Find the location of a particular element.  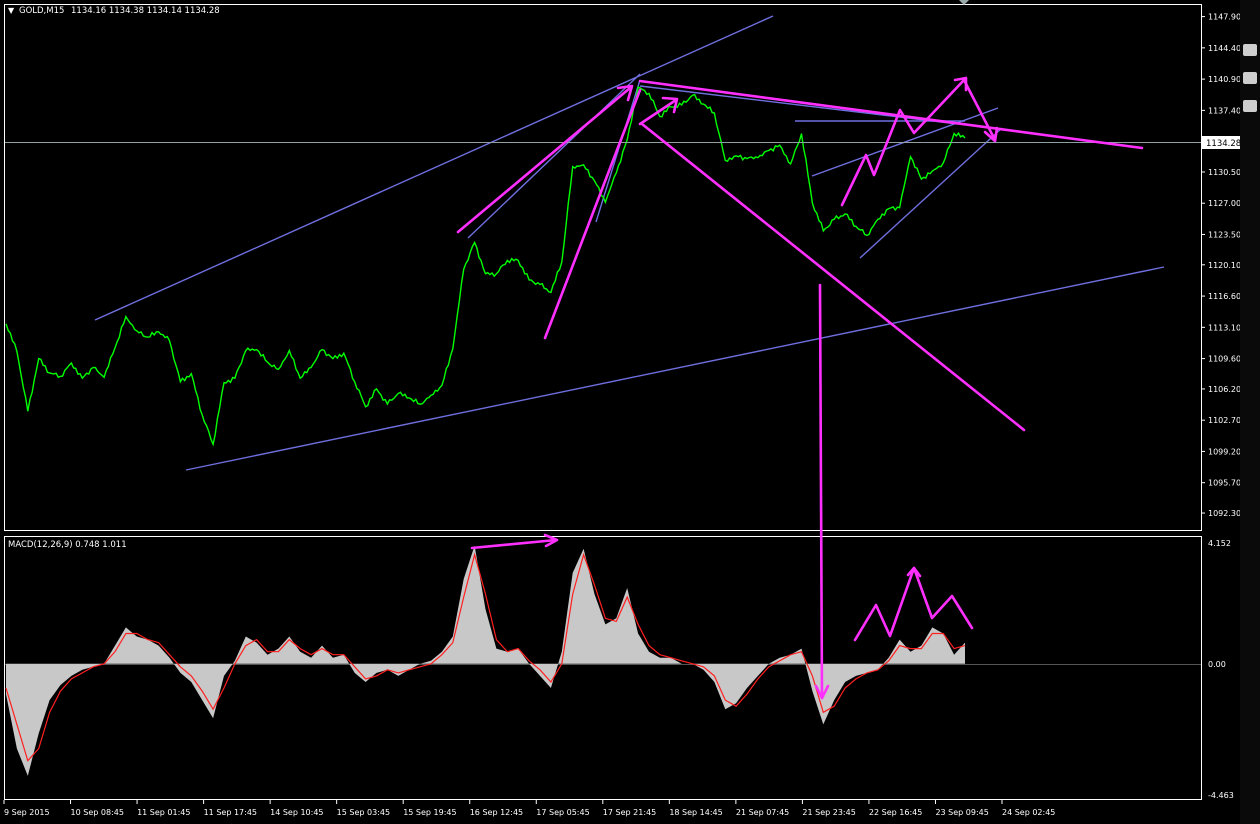

small-channel-lower is located at coordinates (931, 193).